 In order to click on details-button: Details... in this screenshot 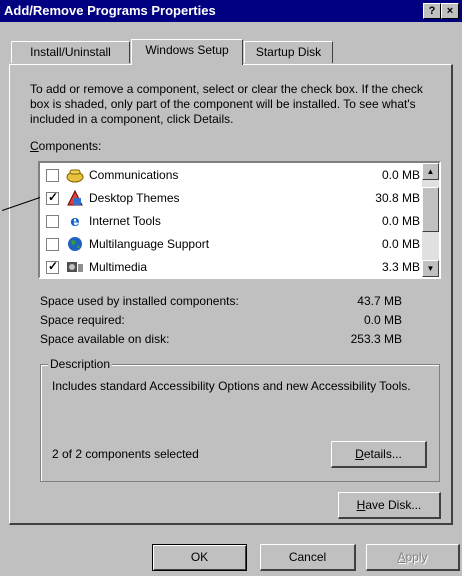, I will do `click(379, 454)`.